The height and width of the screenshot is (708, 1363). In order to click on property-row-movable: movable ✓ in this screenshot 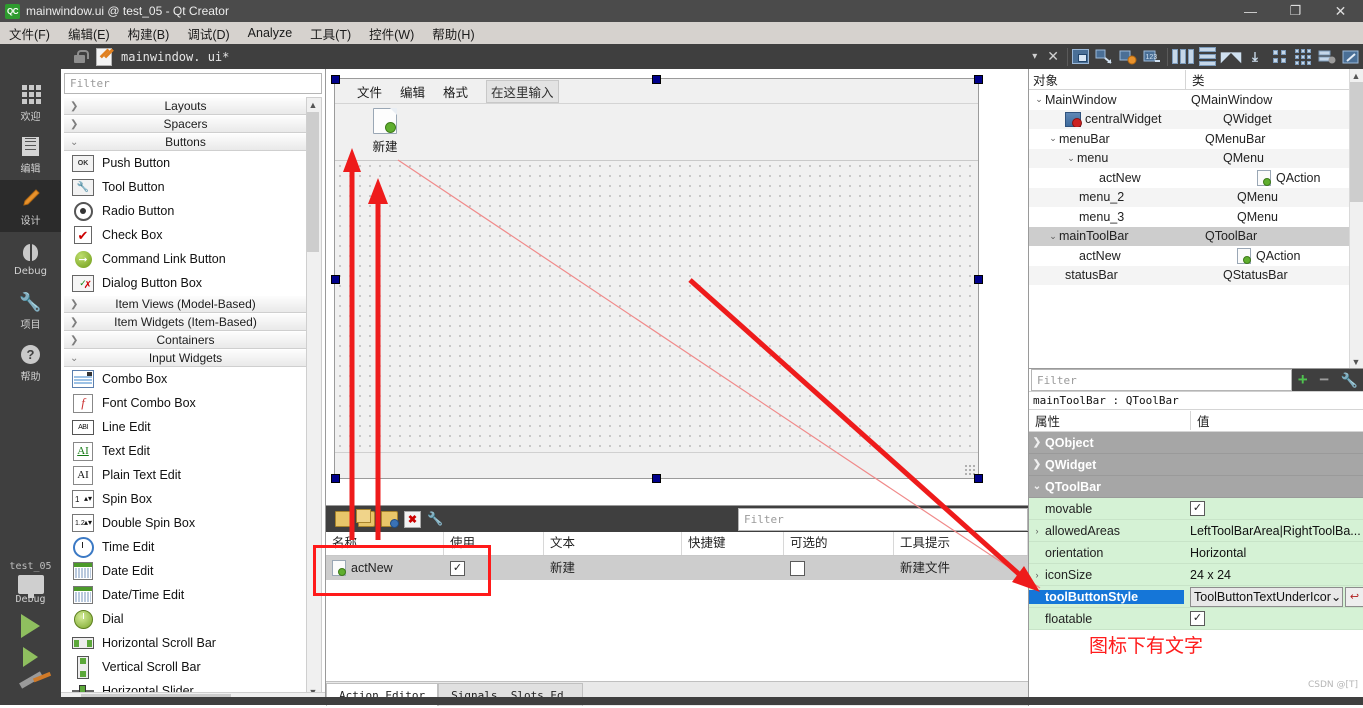, I will do `click(1196, 509)`.